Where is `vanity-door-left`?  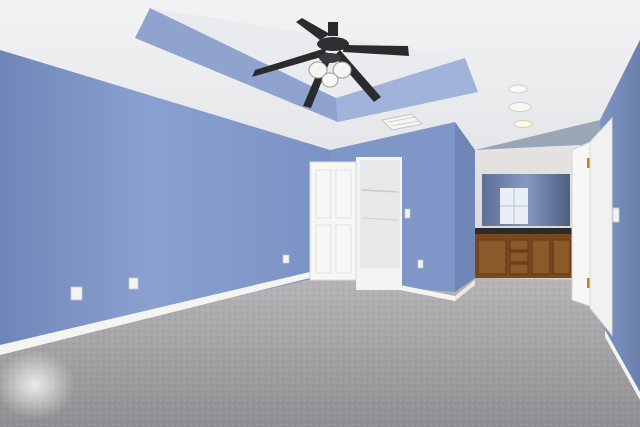 vanity-door-left is located at coordinates (492, 257).